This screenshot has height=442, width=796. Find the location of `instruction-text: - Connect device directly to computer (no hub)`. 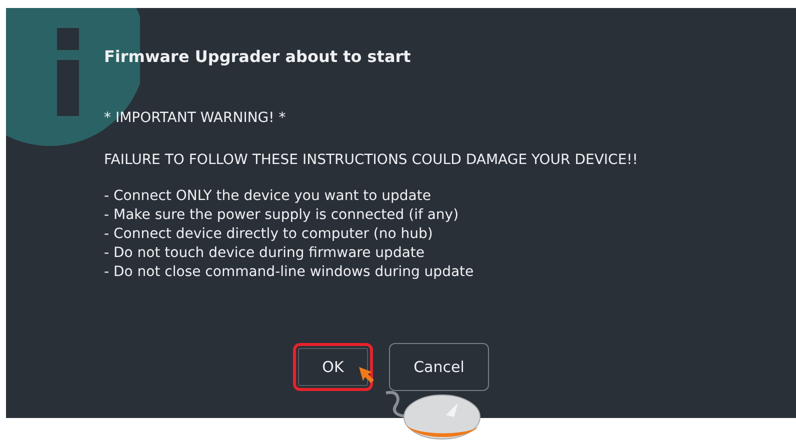

instruction-text: - Connect device directly to computer (no hub) is located at coordinates (269, 234).